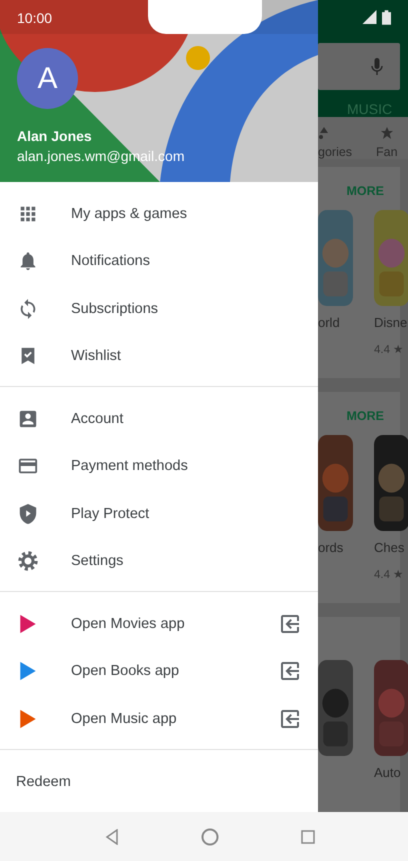 This screenshot has height=861, width=408. Describe the element at coordinates (159, 718) in the screenshot. I see `menu-item: Open Music app` at that location.